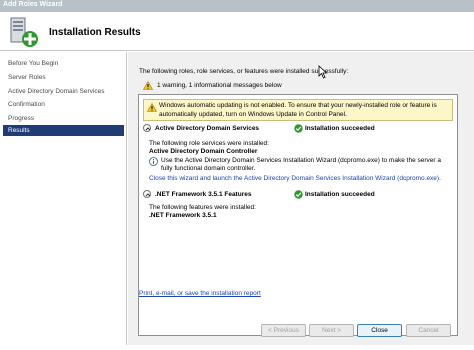  I want to click on installed-item: .NET Framework 3.5.1, so click(183, 215).